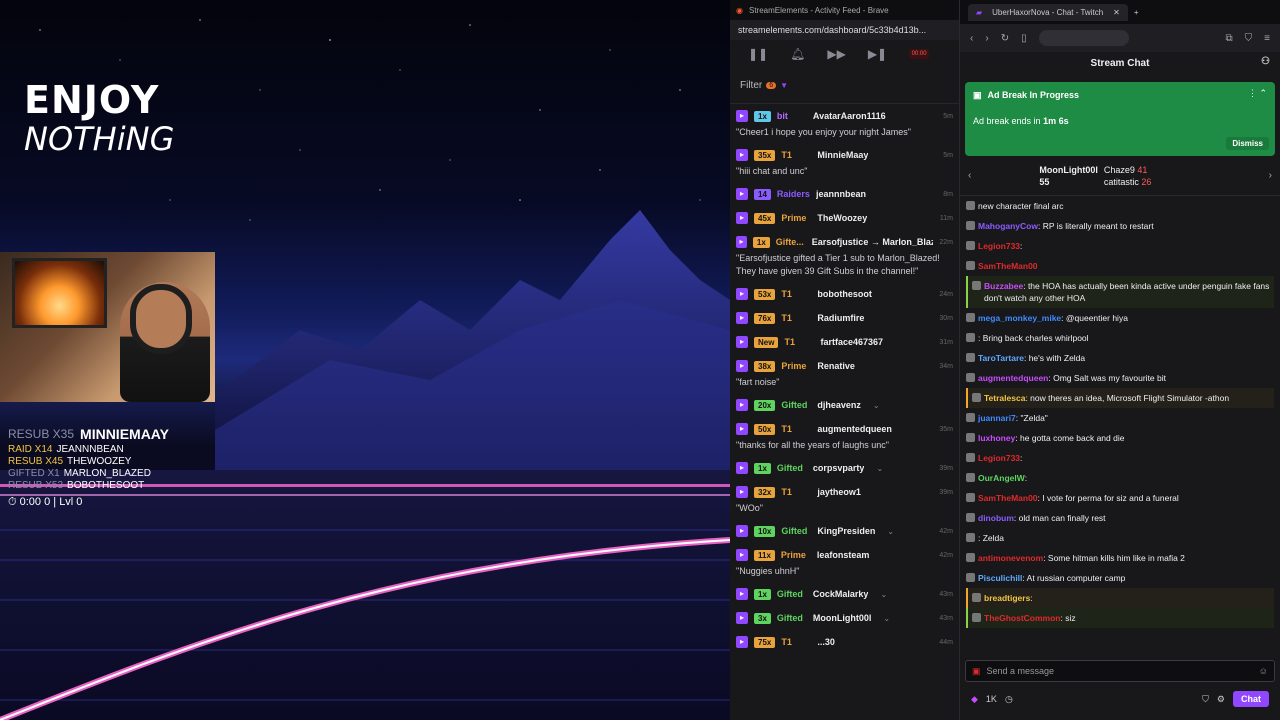  Describe the element at coordinates (844, 218) in the screenshot. I see `feed-item: ▸ 45x Prime TheWoozey 11m` at that location.